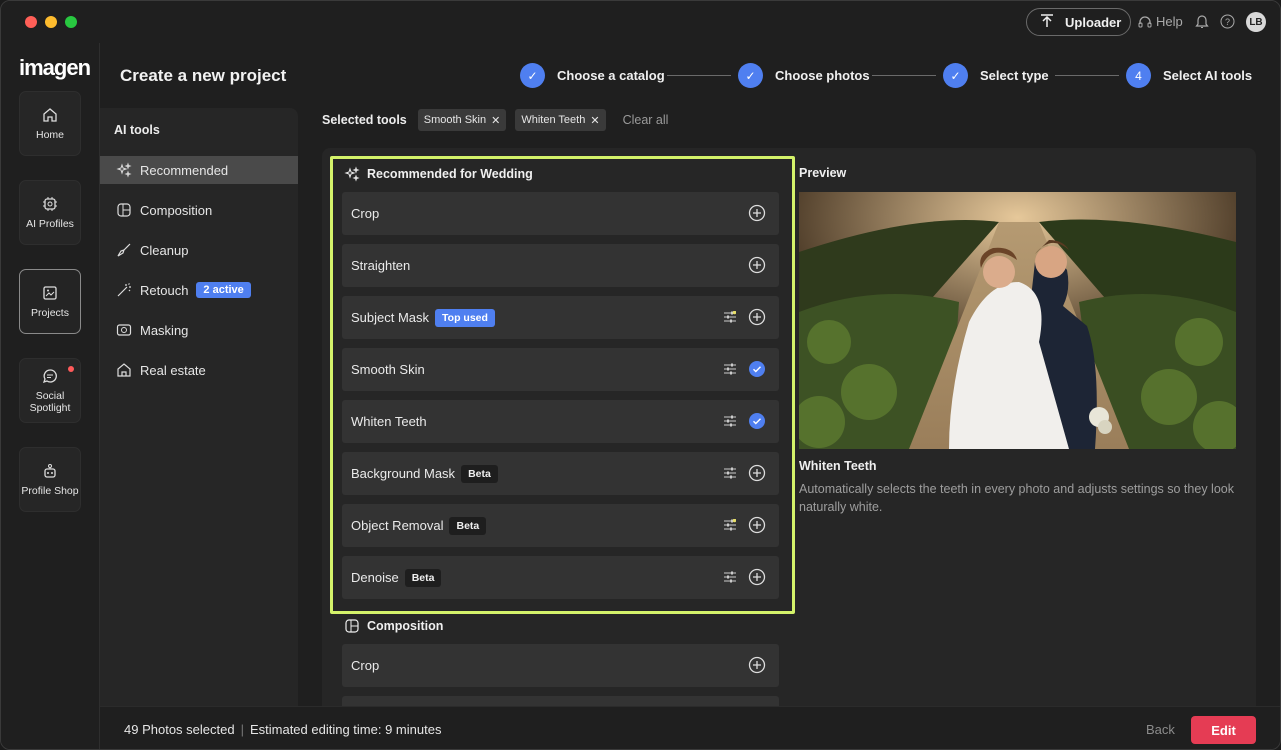 The height and width of the screenshot is (750, 1281). What do you see at coordinates (1160, 729) in the screenshot?
I see `back-button: Back` at bounding box center [1160, 729].